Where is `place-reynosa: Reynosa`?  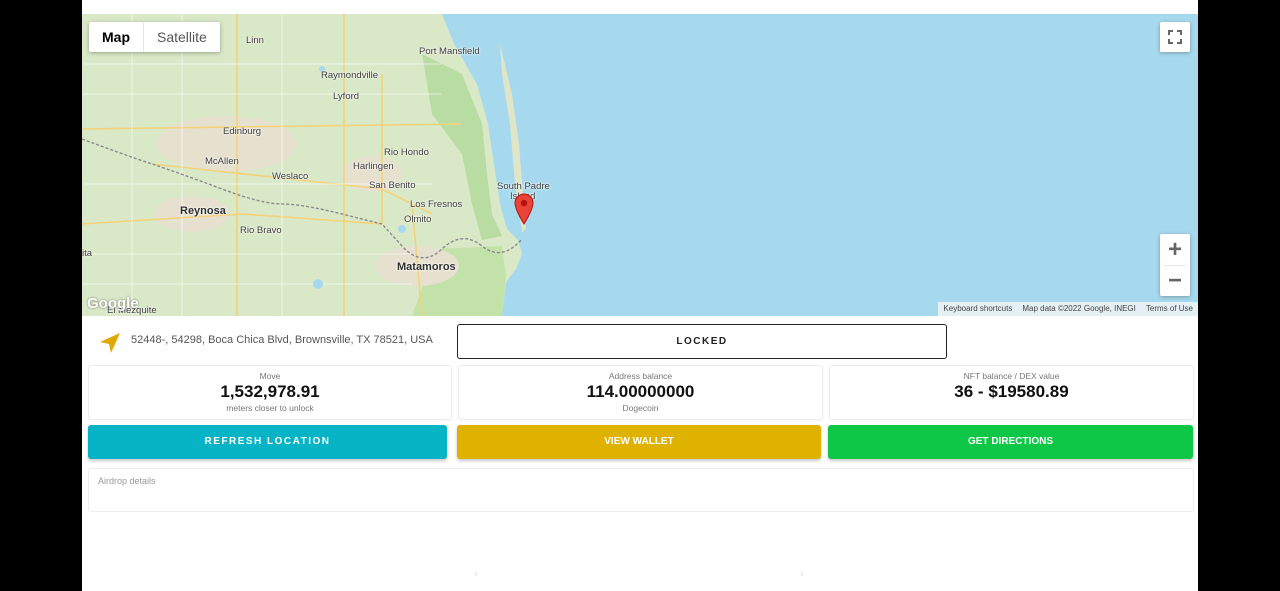 place-reynosa: Reynosa is located at coordinates (203, 211).